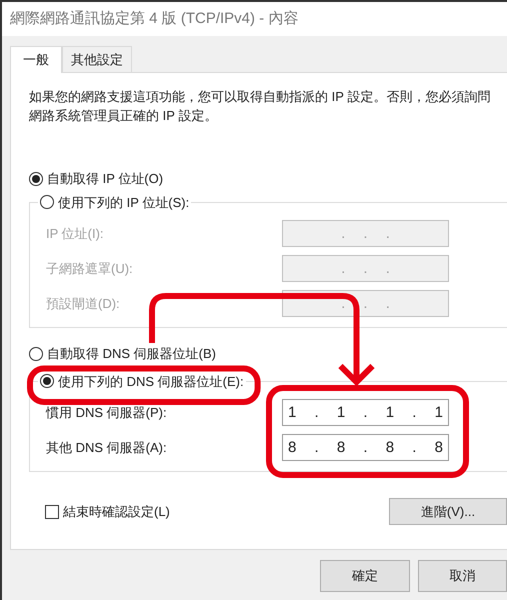  Describe the element at coordinates (131, 354) in the screenshot. I see `radio-label: 自動取得 DNS 伺服器位址(B)` at that location.